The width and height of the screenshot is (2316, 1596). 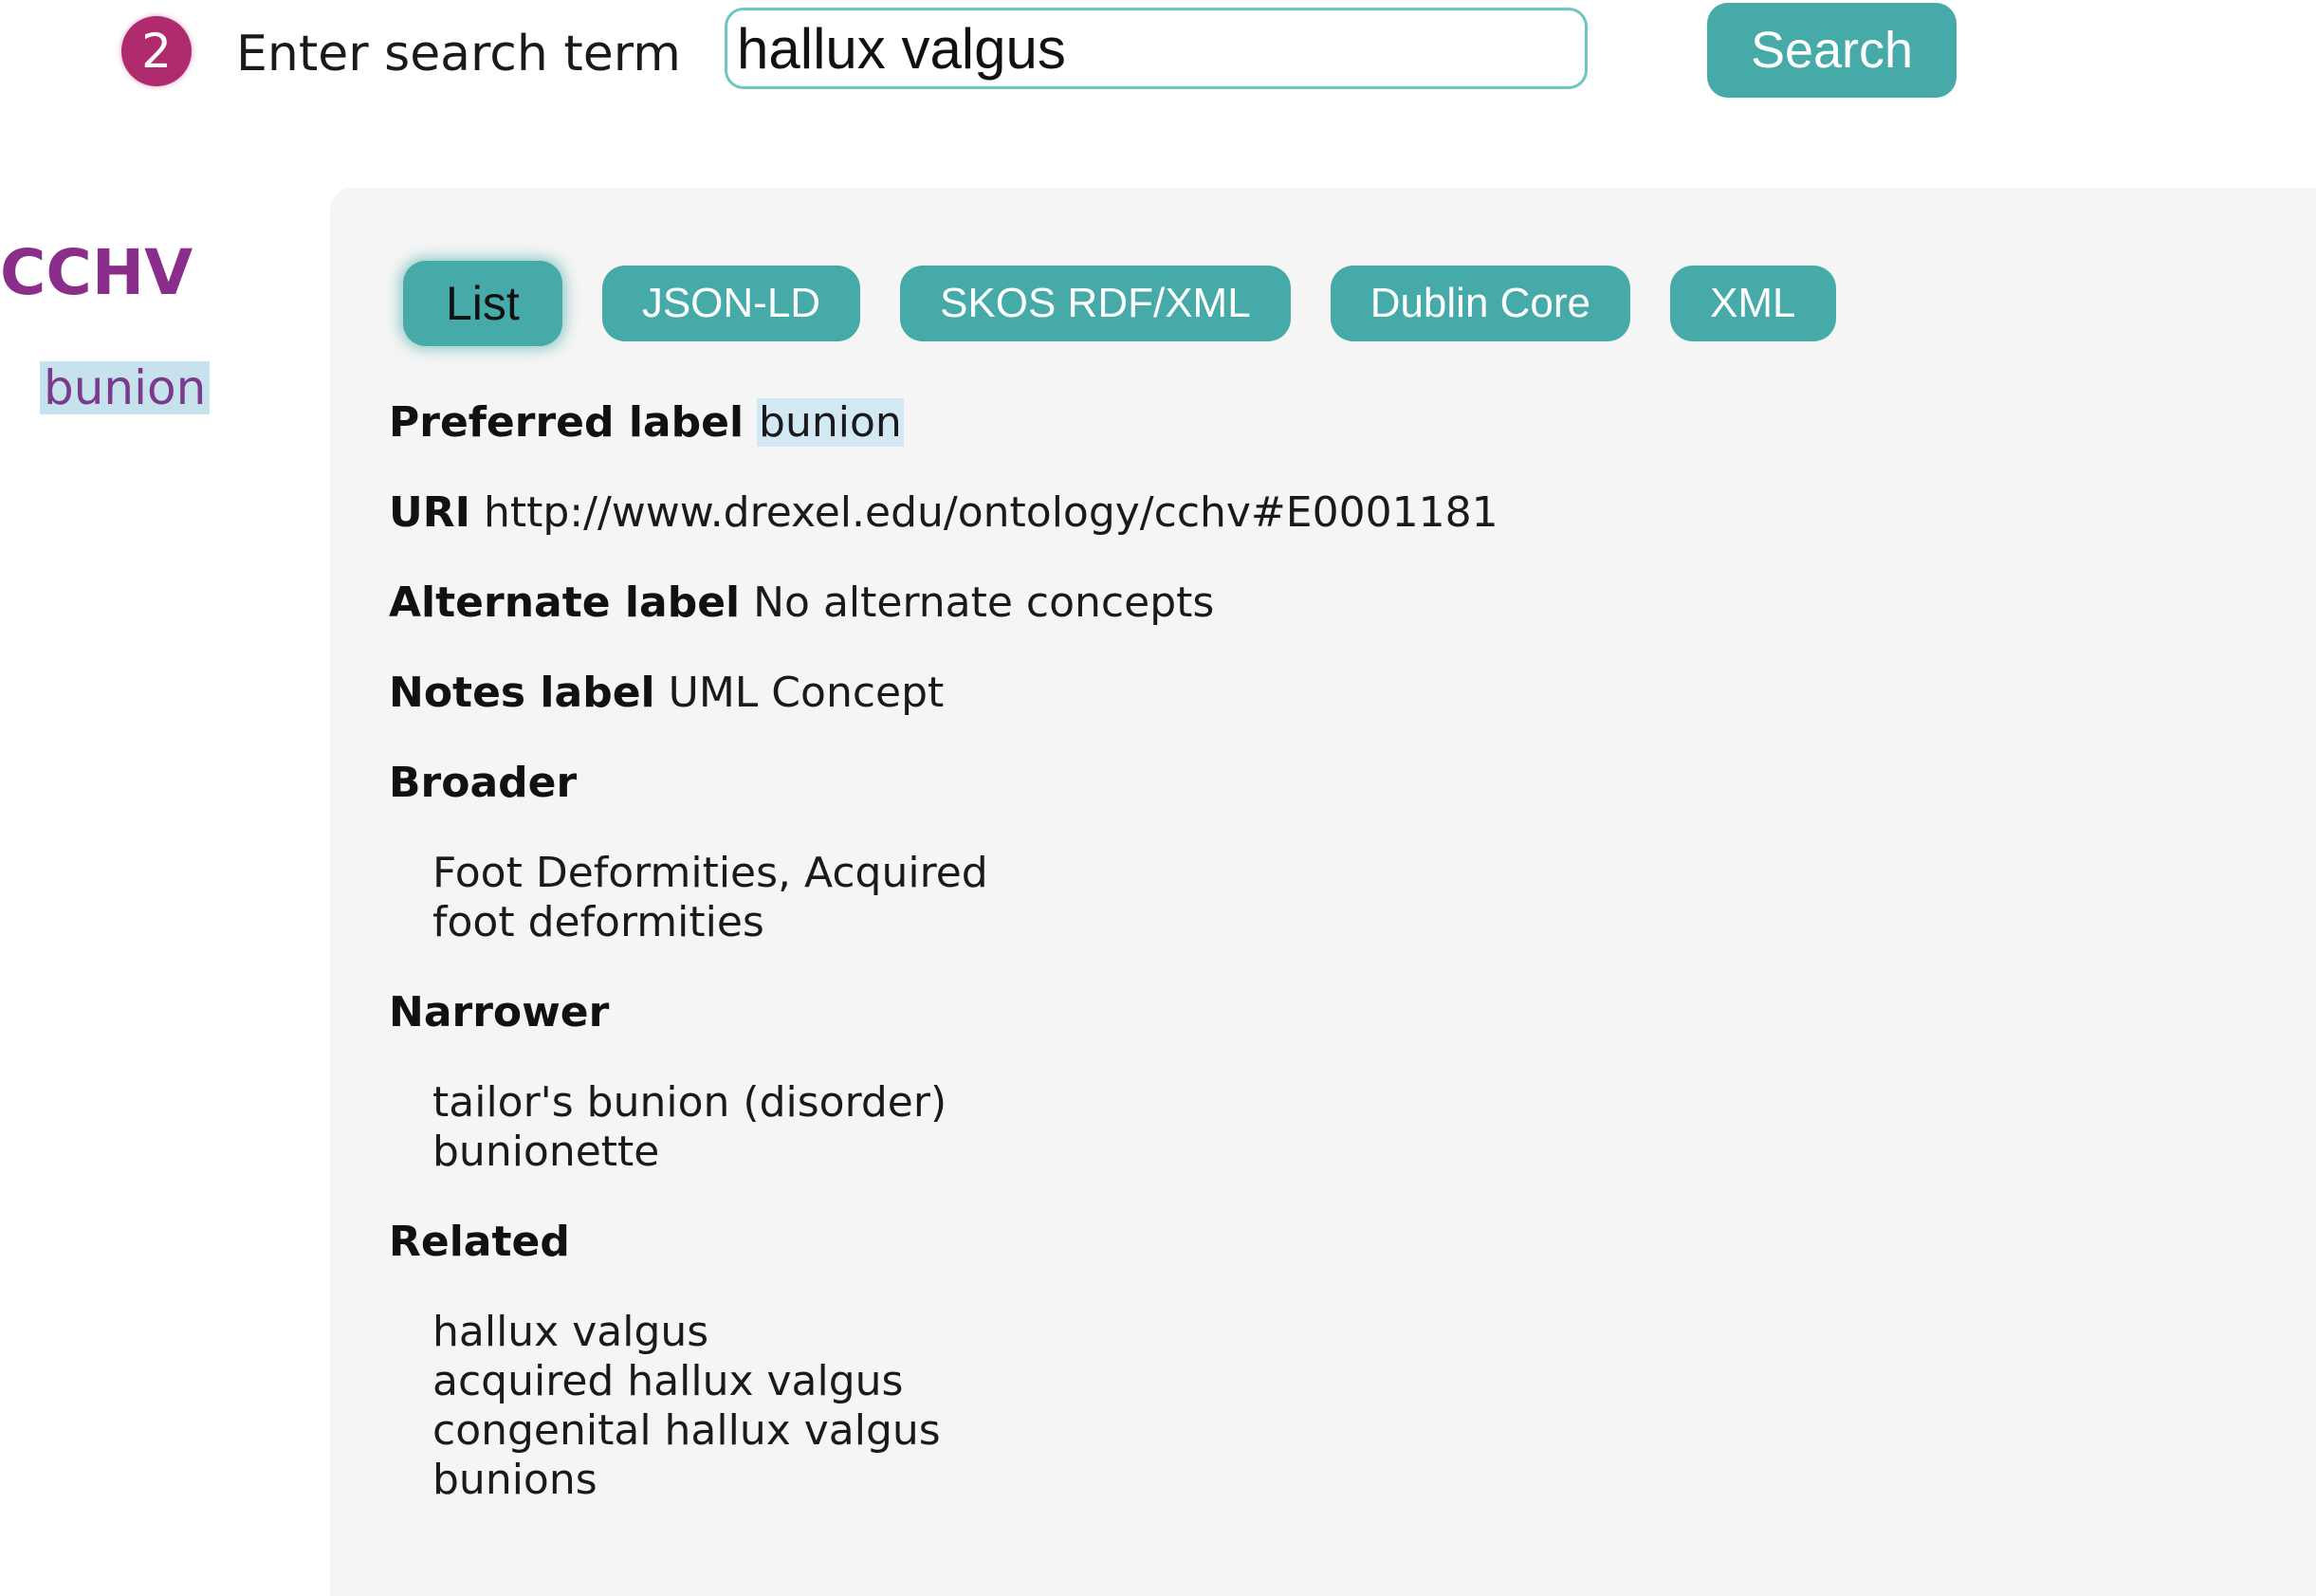 I want to click on alternate-label-value: No alternate concepts, so click(x=984, y=602).